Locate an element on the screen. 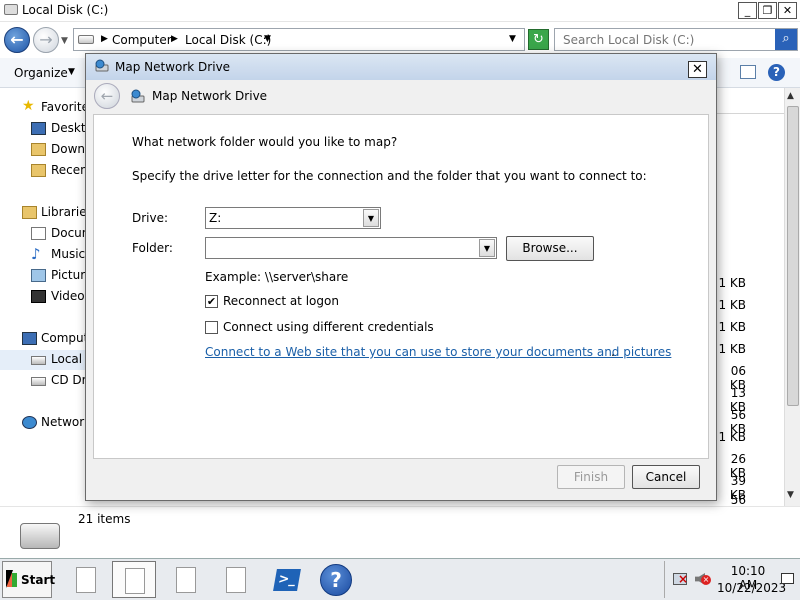  folder-label: Folder: is located at coordinates (152, 248).